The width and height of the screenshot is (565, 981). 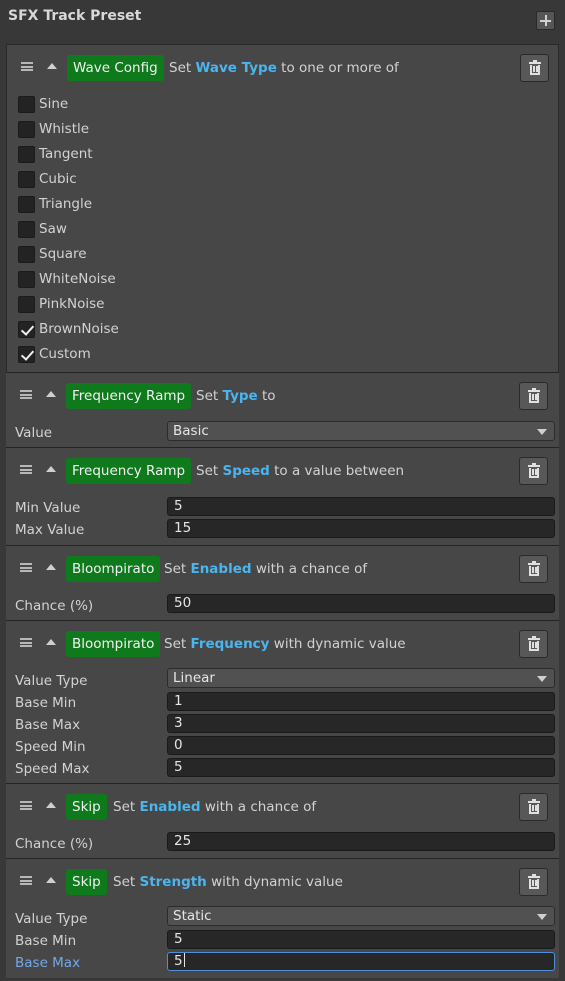 I want to click on wave-type-label: BrownNoise, so click(x=79, y=329).